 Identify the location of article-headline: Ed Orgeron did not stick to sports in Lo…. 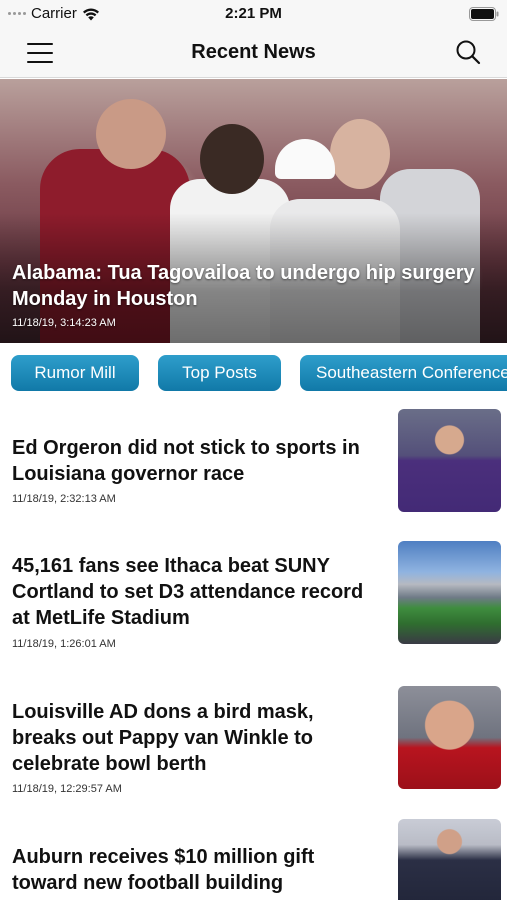
(186, 461).